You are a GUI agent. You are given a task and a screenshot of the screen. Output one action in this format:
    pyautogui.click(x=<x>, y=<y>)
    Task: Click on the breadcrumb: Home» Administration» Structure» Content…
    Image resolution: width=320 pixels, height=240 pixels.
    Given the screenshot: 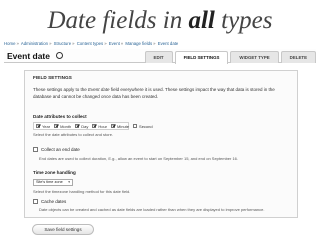 What is the action you would take?
    pyautogui.click(x=160, y=44)
    